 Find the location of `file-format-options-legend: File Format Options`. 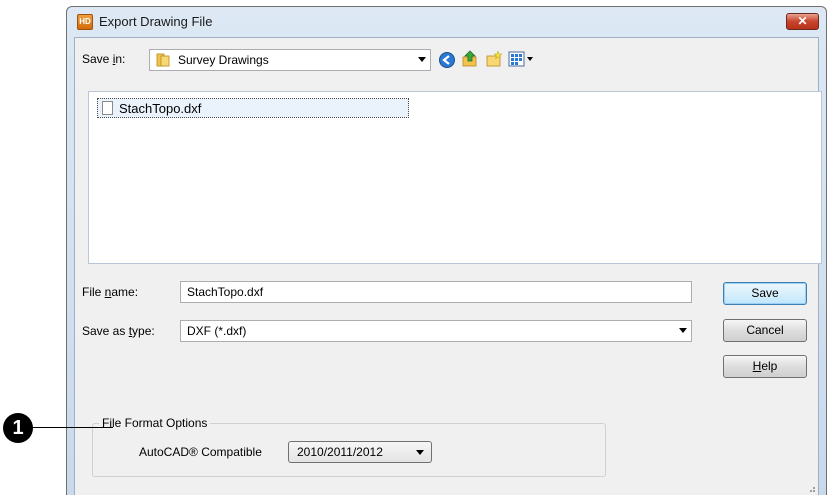

file-format-options-legend: File Format Options is located at coordinates (155, 423).